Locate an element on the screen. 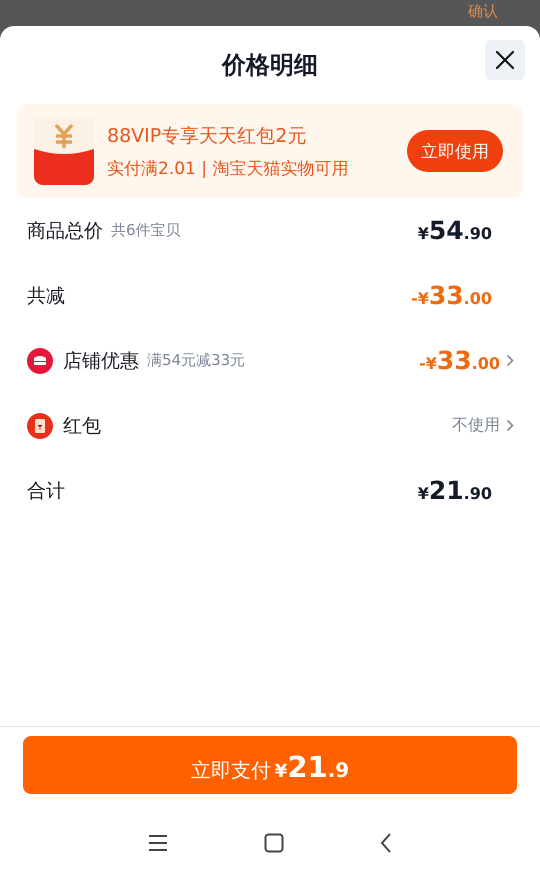  option-value: 不使用 is located at coordinates (476, 425).